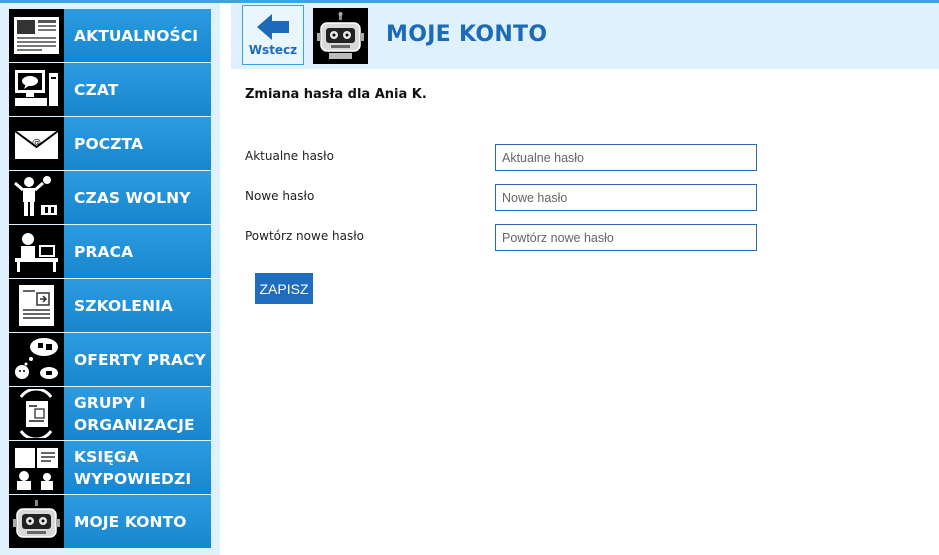  Describe the element at coordinates (123, 305) in the screenshot. I see `sidebar-item-label: SZKOLENIA` at that location.